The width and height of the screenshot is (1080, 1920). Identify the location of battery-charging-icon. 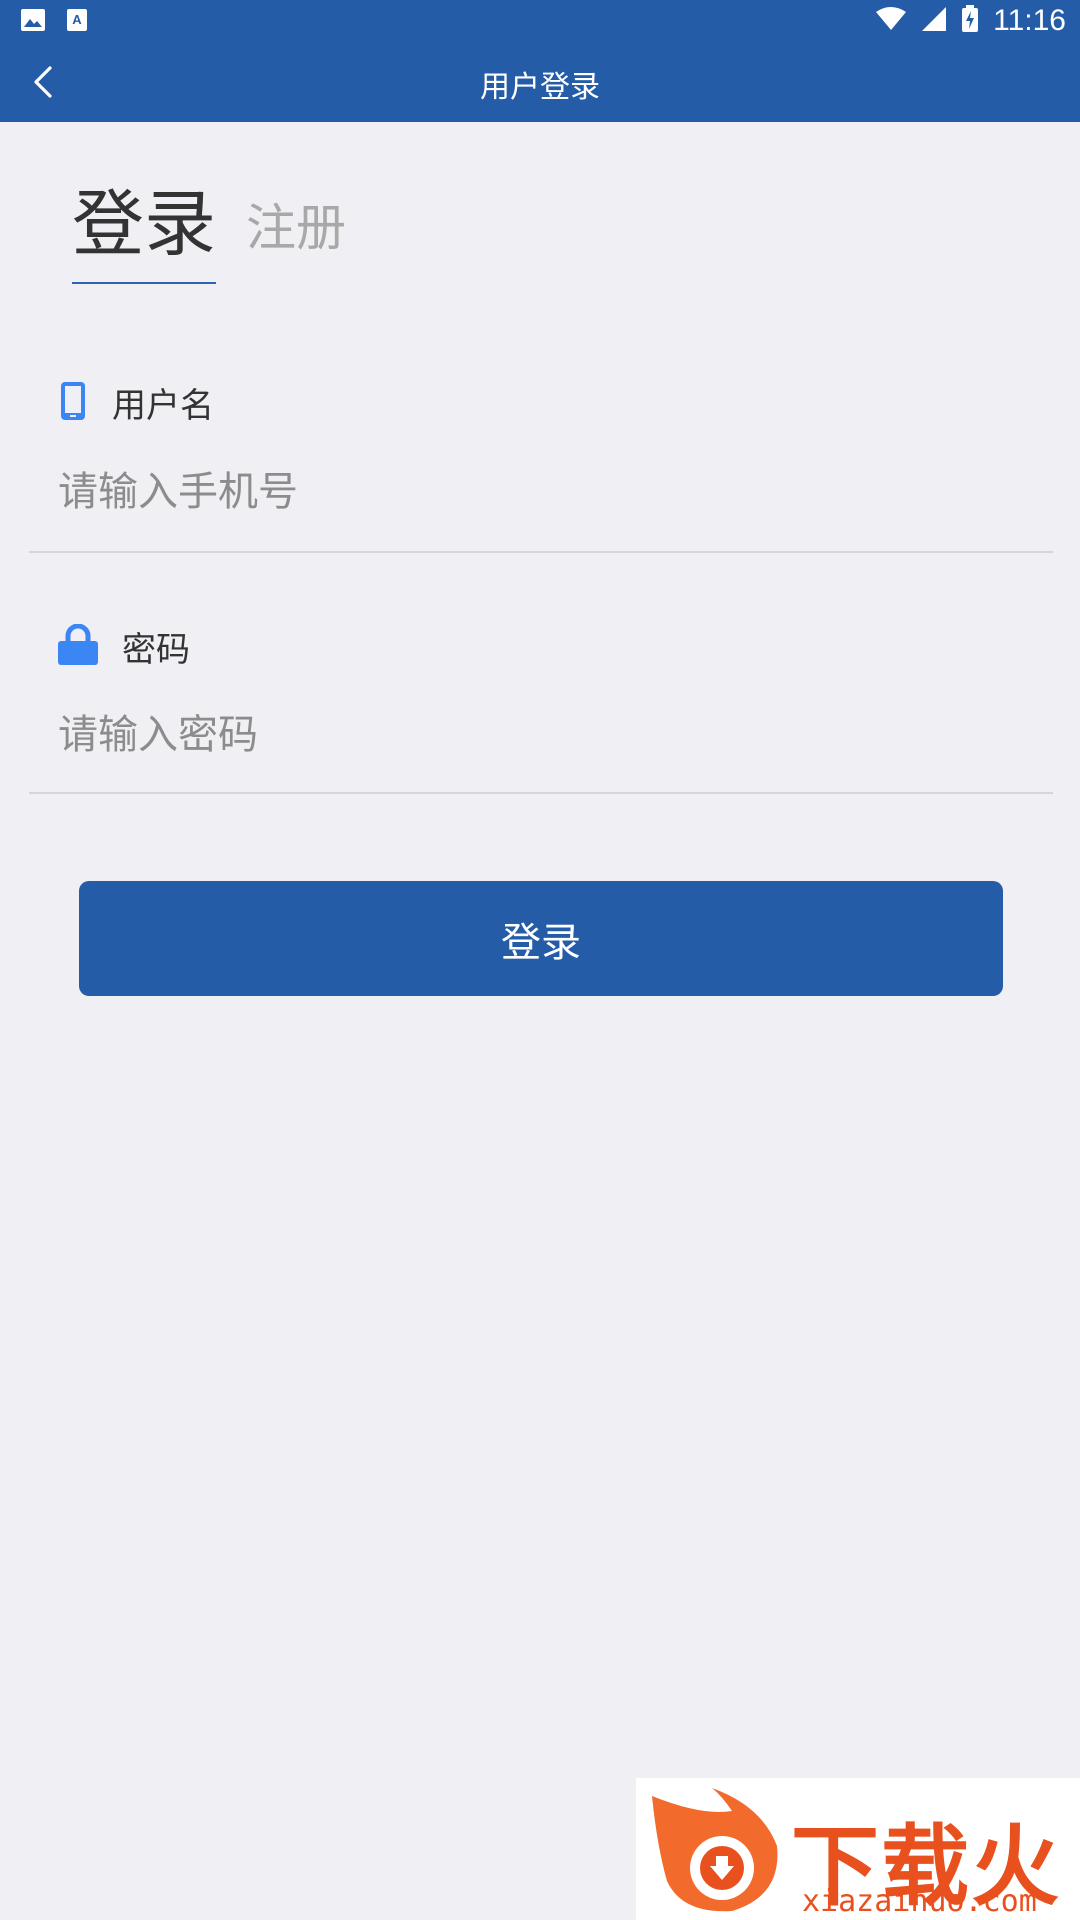
(970, 21).